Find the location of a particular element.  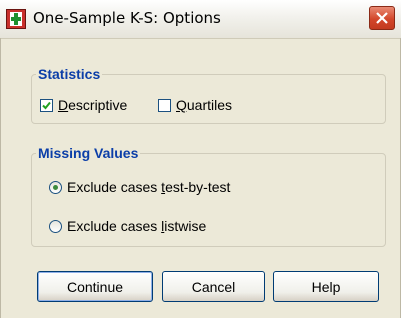

descriptive-label: Descriptive is located at coordinates (93, 105).